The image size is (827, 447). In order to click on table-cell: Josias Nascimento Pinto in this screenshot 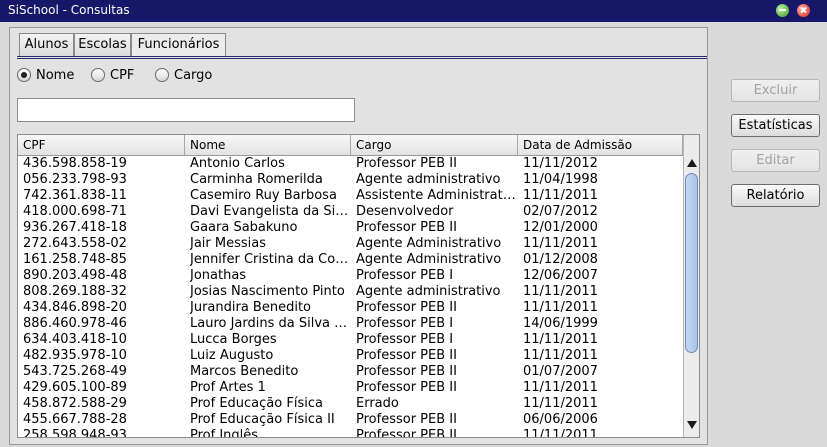, I will do `click(267, 291)`.